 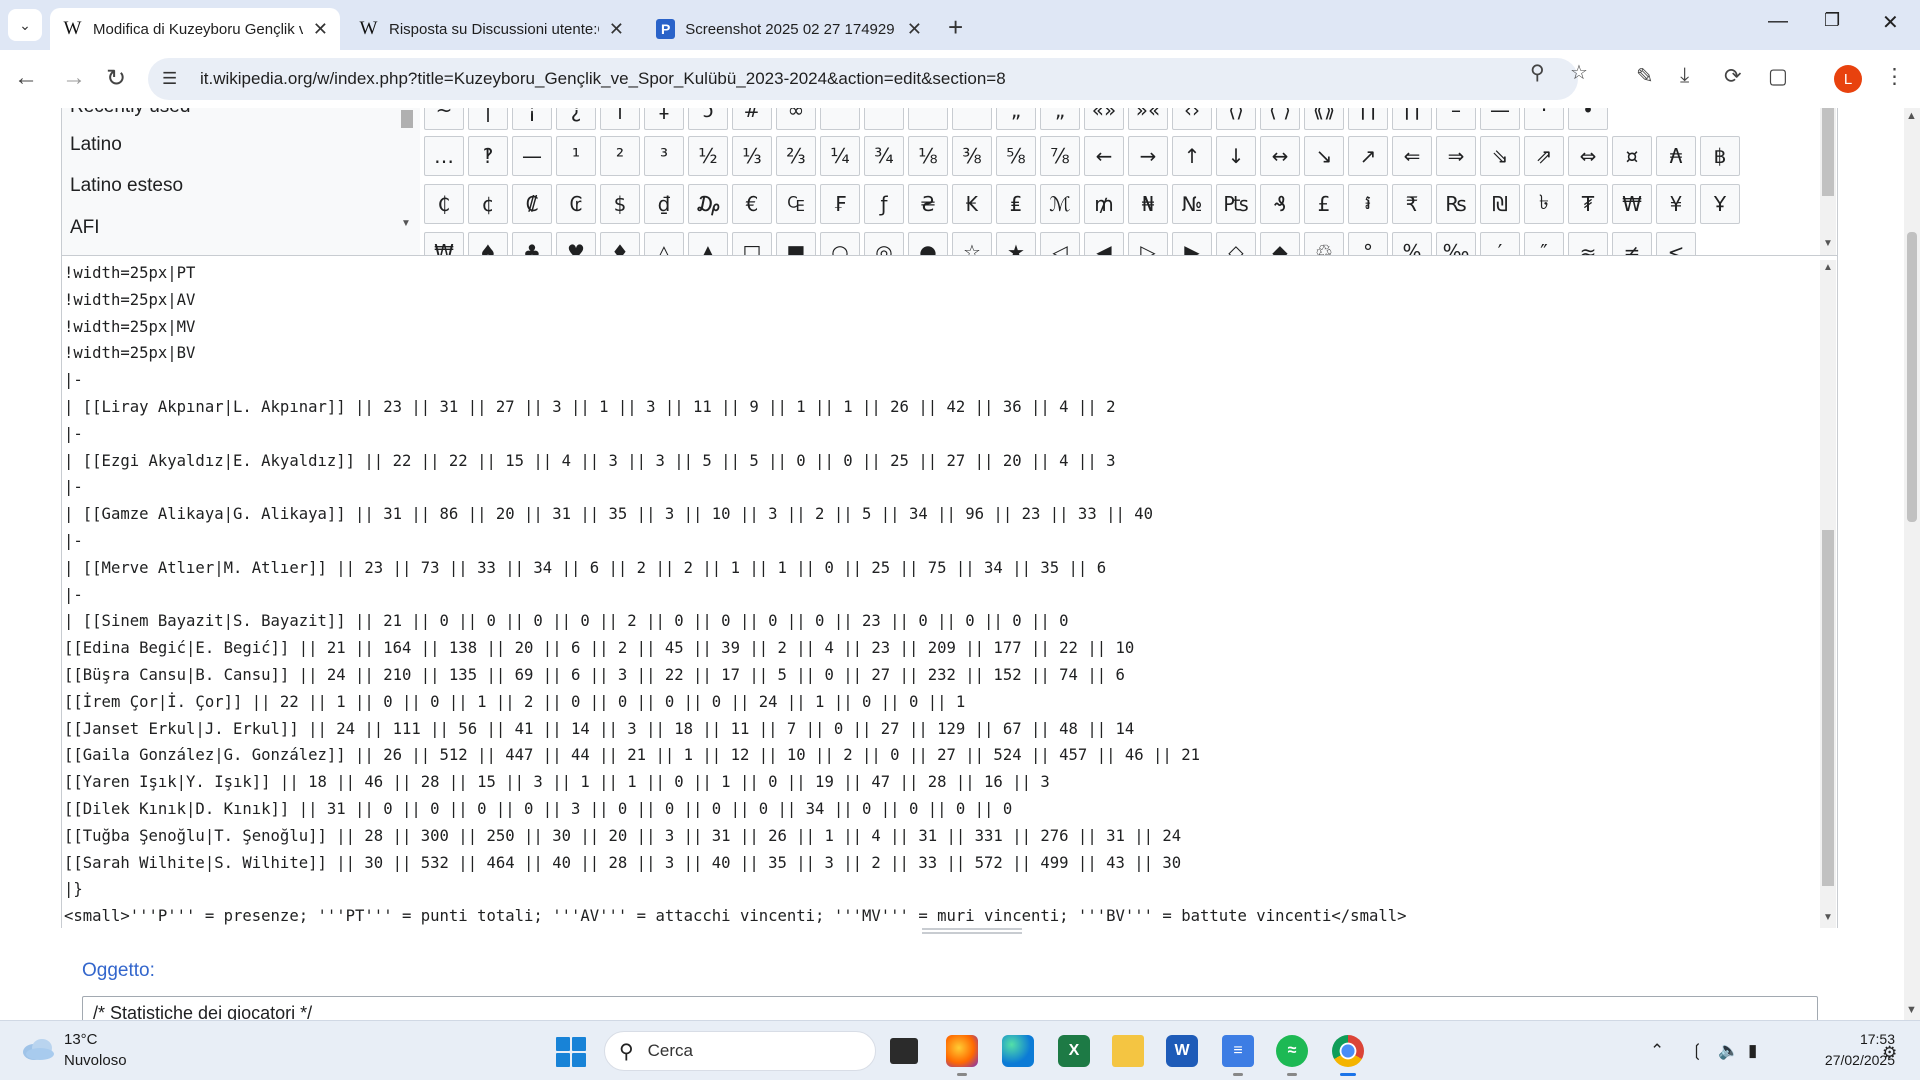 I want to click on special-char-button: ☆, so click(x=972, y=243).